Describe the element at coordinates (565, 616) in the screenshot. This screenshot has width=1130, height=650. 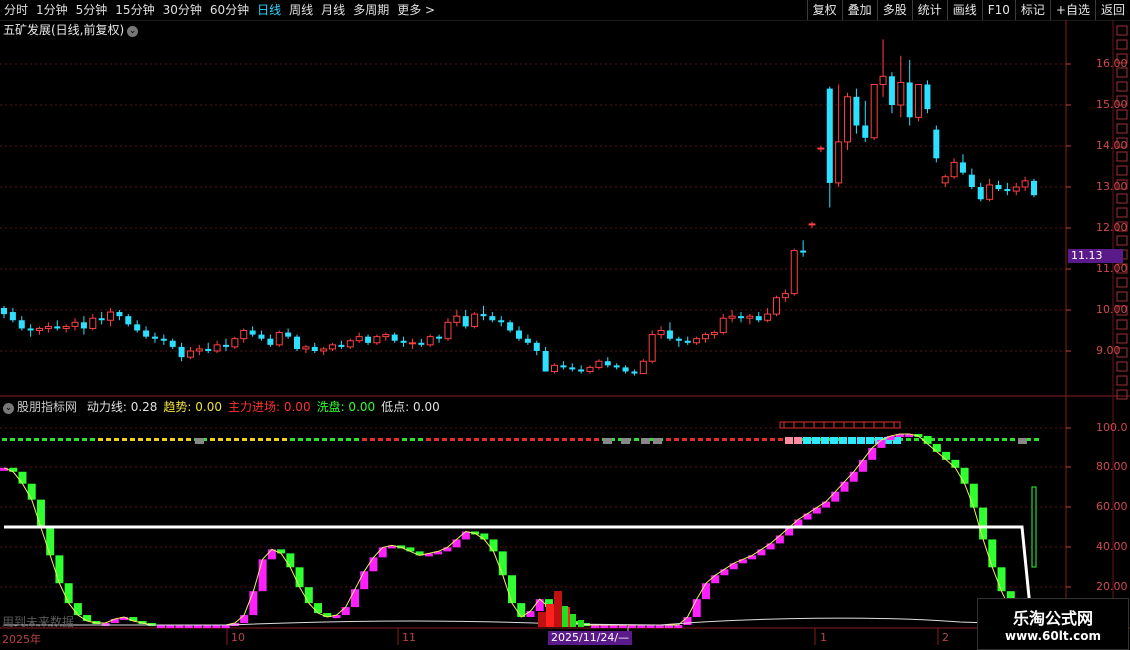
I see `wash-bar` at that location.